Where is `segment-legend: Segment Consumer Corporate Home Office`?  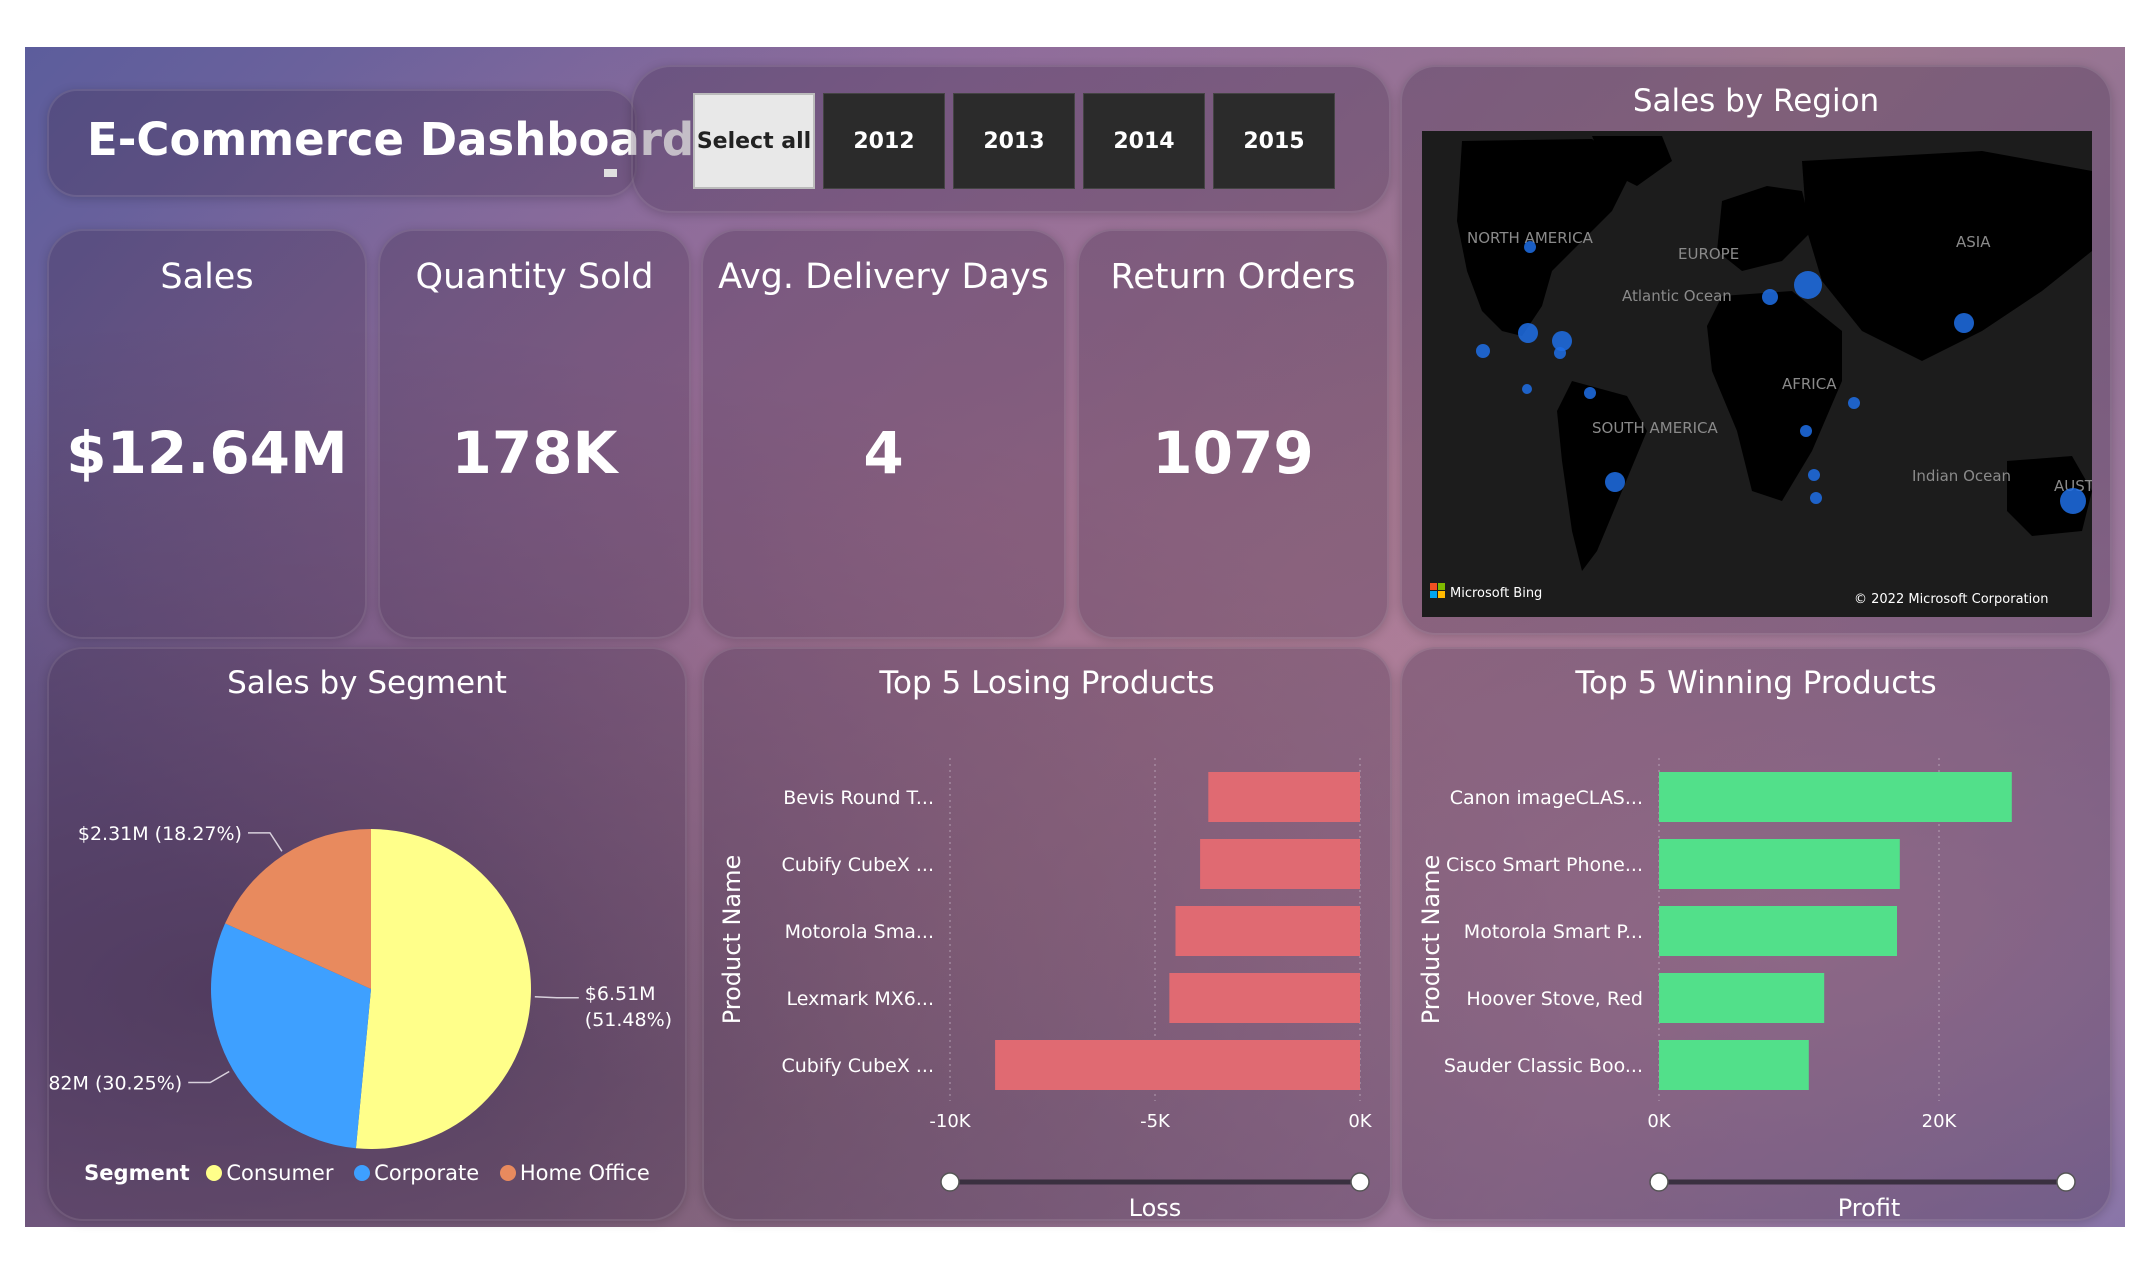
segment-legend: Segment Consumer Corporate Home Office is located at coordinates (367, 1173).